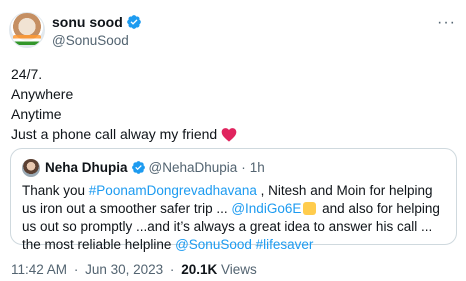  What do you see at coordinates (86, 167) in the screenshot?
I see `quoted-author-name: Neha Dhupia` at bounding box center [86, 167].